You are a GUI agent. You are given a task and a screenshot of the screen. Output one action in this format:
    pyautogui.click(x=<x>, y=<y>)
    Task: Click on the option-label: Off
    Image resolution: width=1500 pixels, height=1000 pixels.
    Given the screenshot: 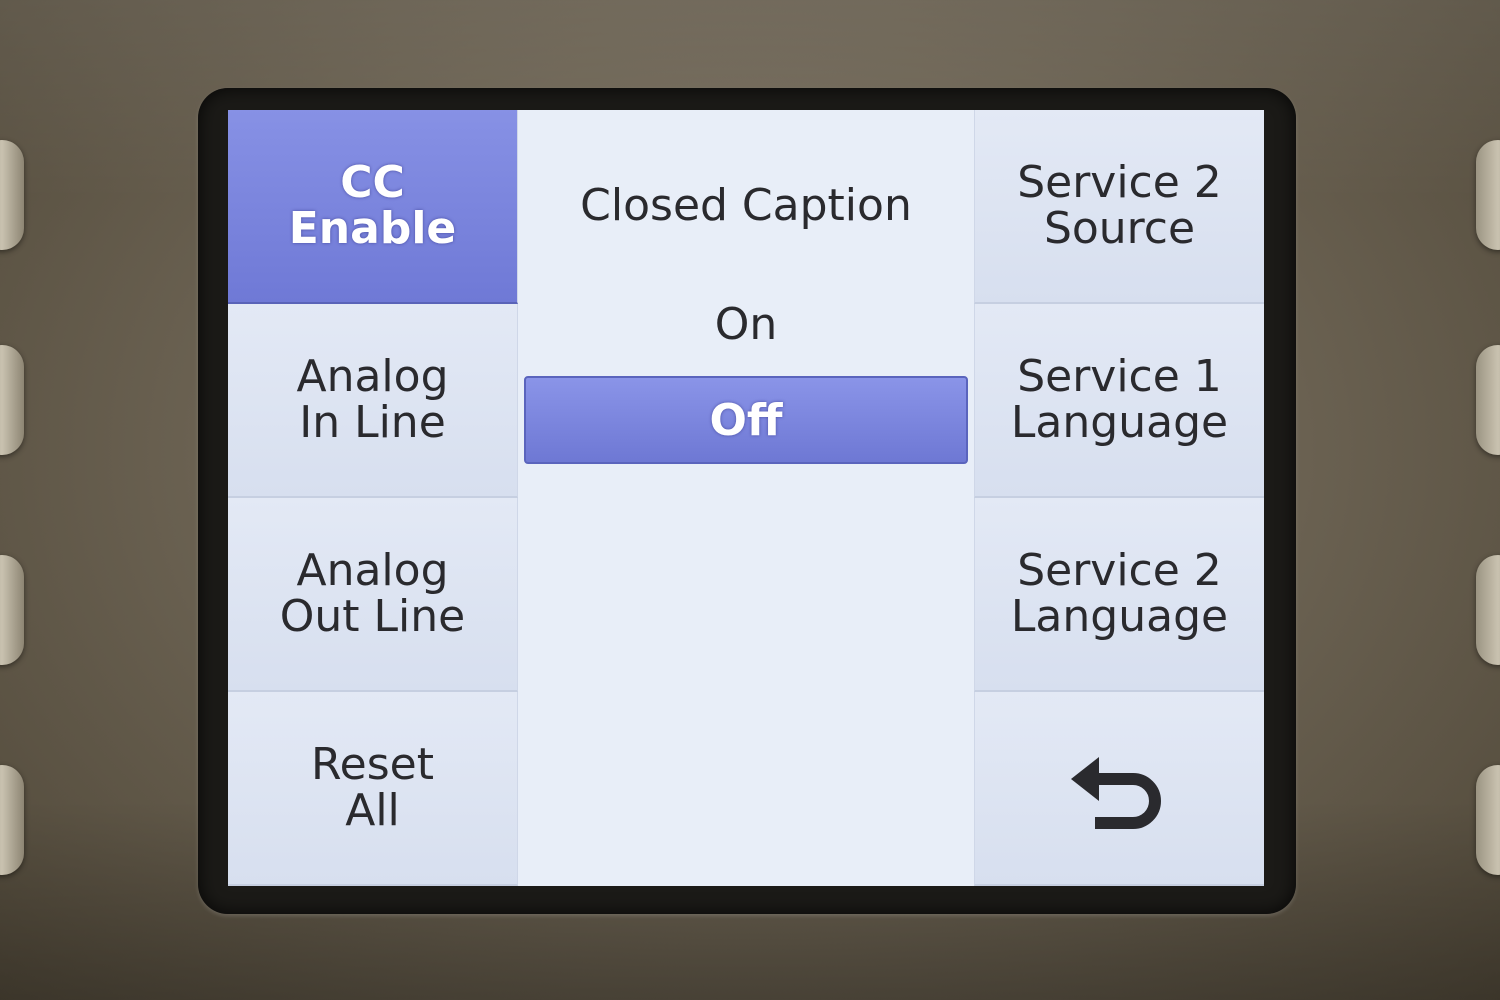 What is the action you would take?
    pyautogui.click(x=746, y=420)
    